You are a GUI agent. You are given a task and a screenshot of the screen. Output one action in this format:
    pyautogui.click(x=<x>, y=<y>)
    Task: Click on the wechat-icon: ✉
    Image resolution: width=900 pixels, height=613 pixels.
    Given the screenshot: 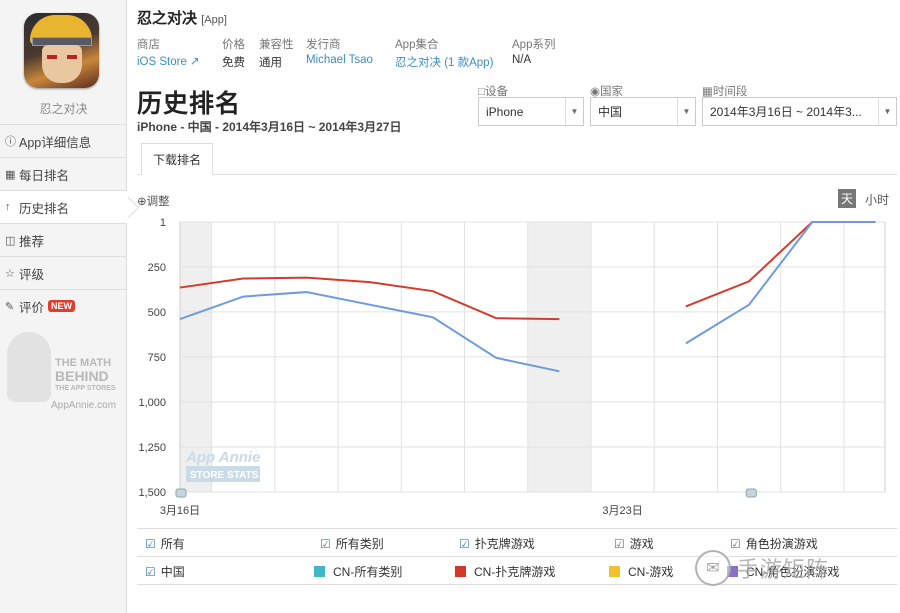 What is the action you would take?
    pyautogui.click(x=713, y=568)
    